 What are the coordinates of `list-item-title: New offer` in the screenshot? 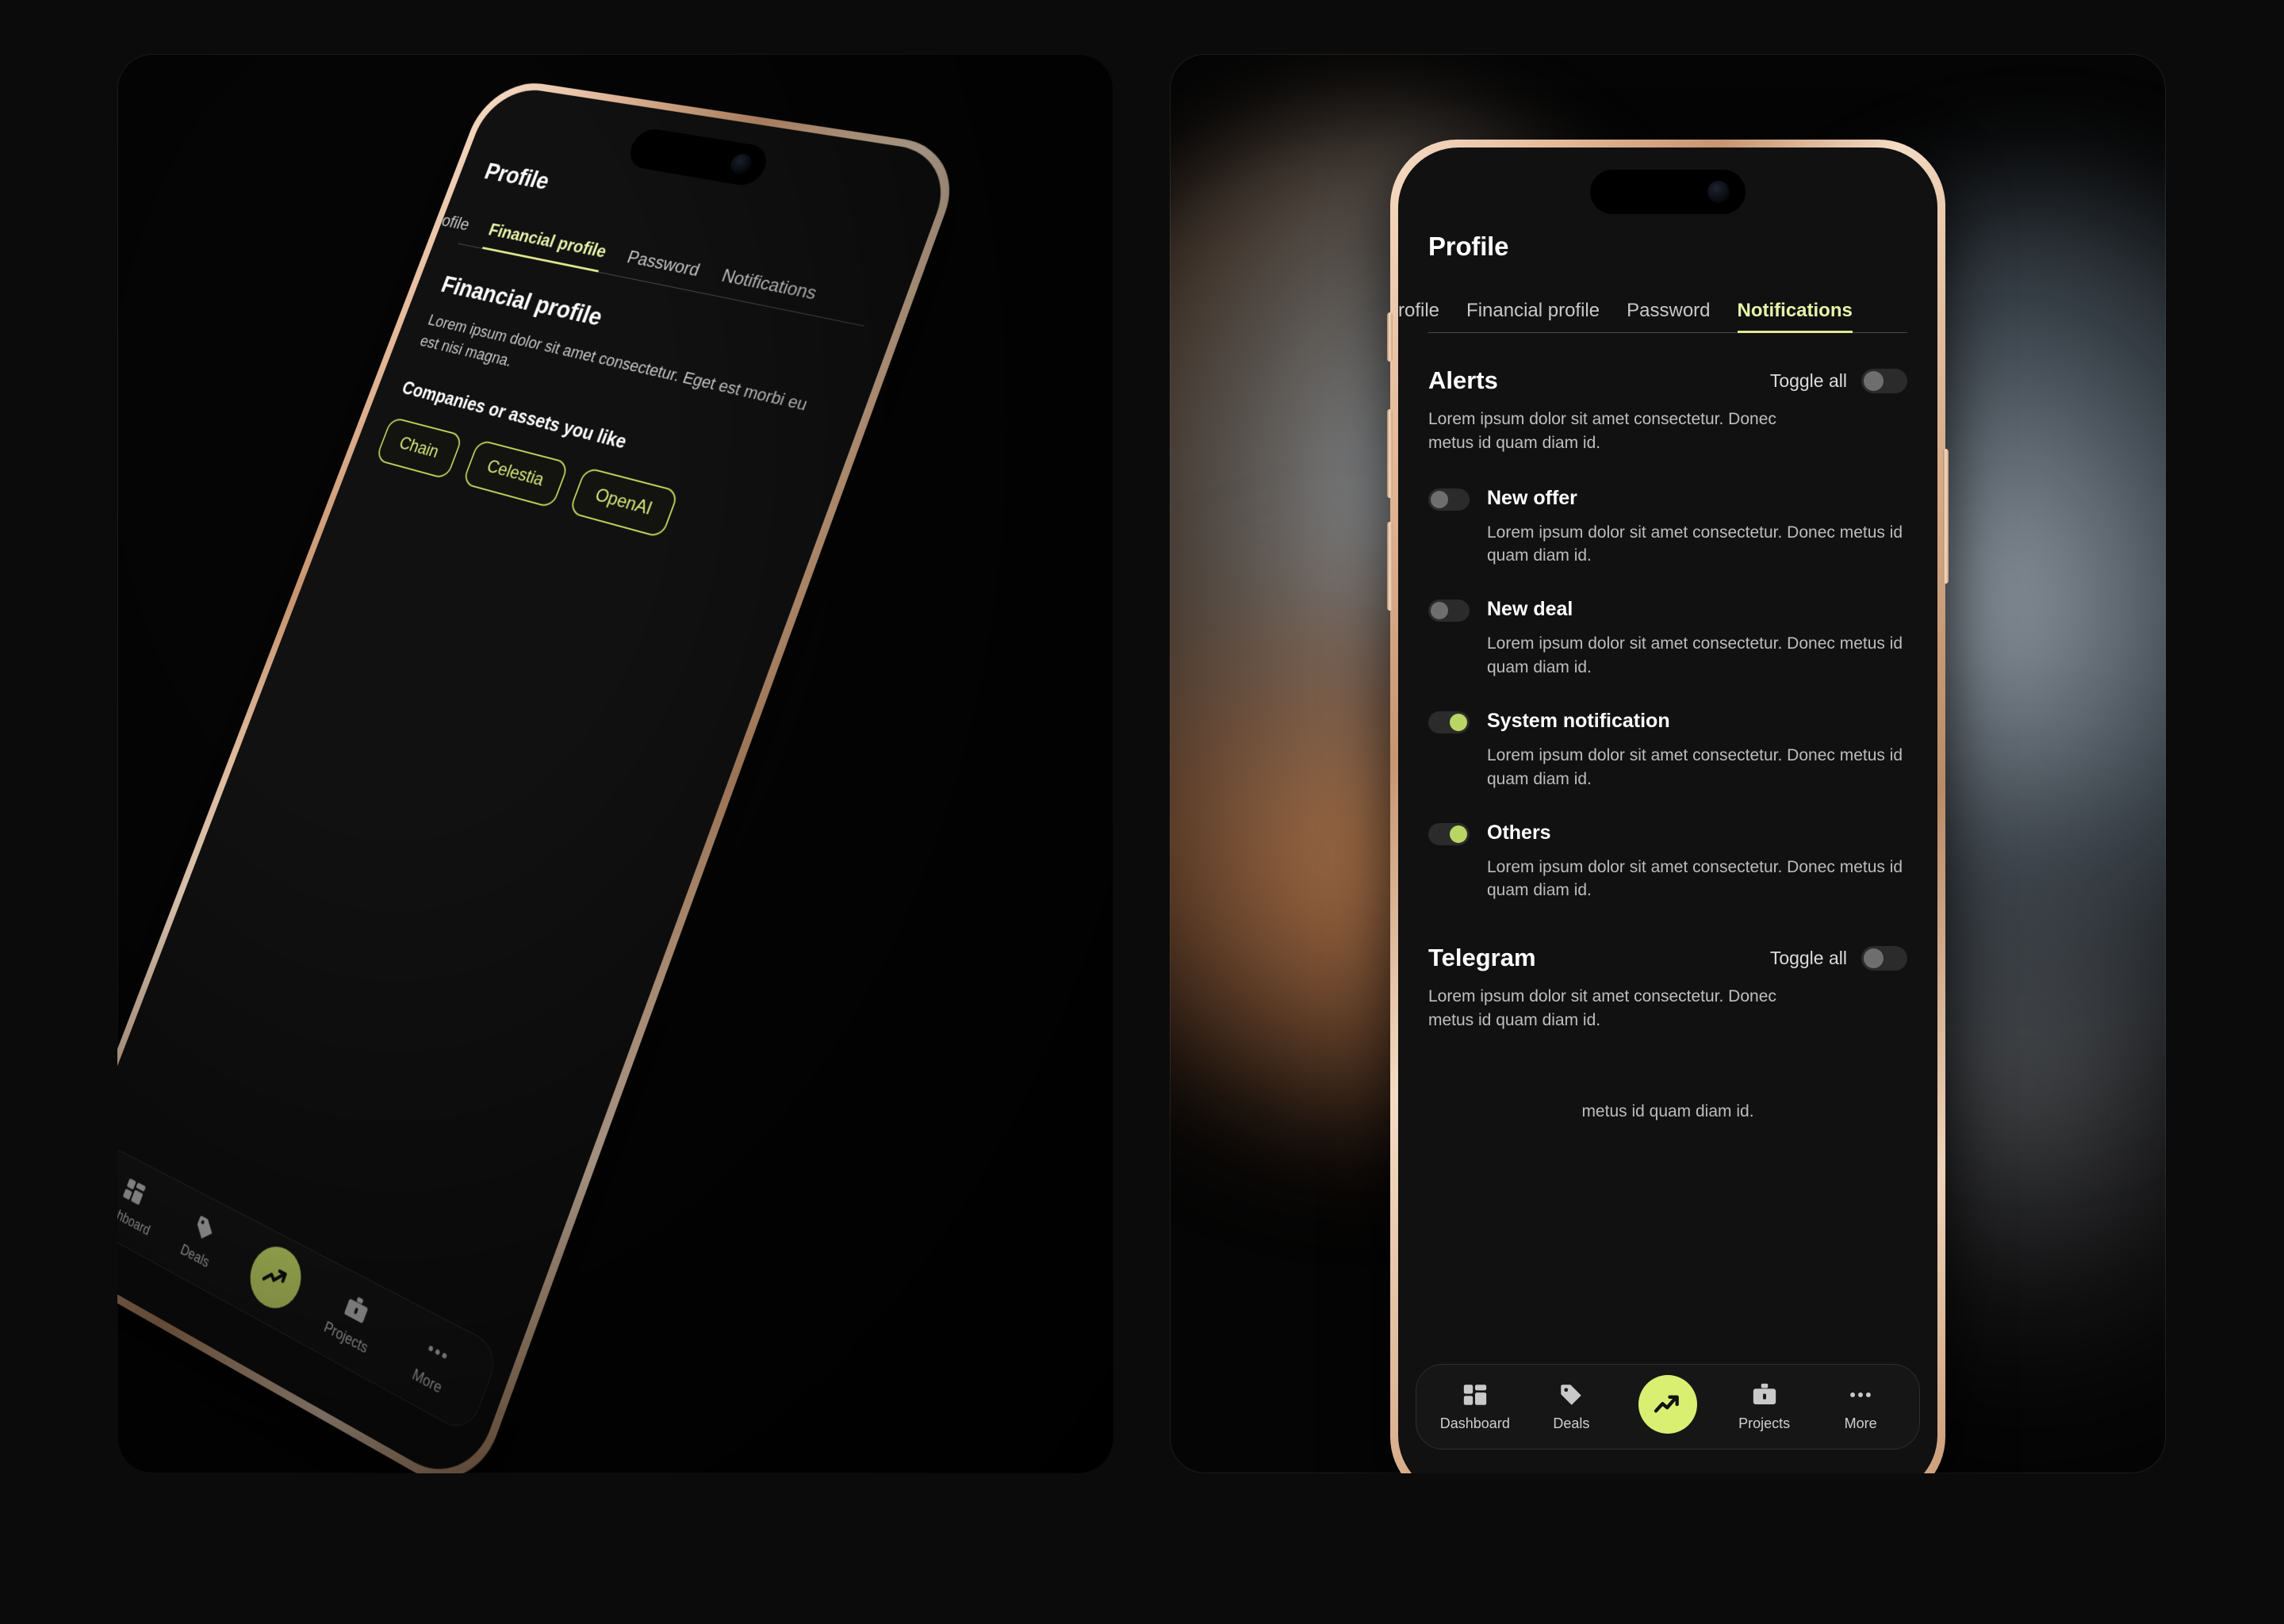 It's located at (1532, 497).